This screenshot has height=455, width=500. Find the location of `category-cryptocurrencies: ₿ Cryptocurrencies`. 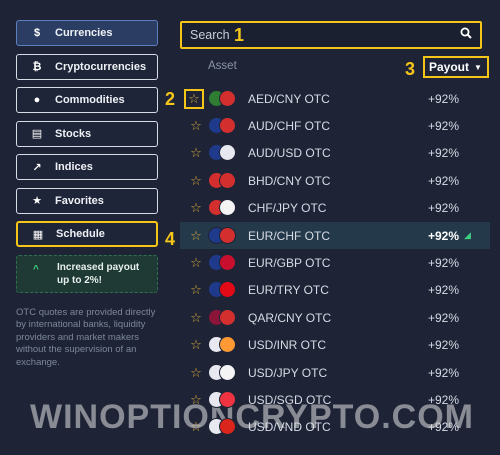

category-cryptocurrencies: ₿ Cryptocurrencies is located at coordinates (87, 66).